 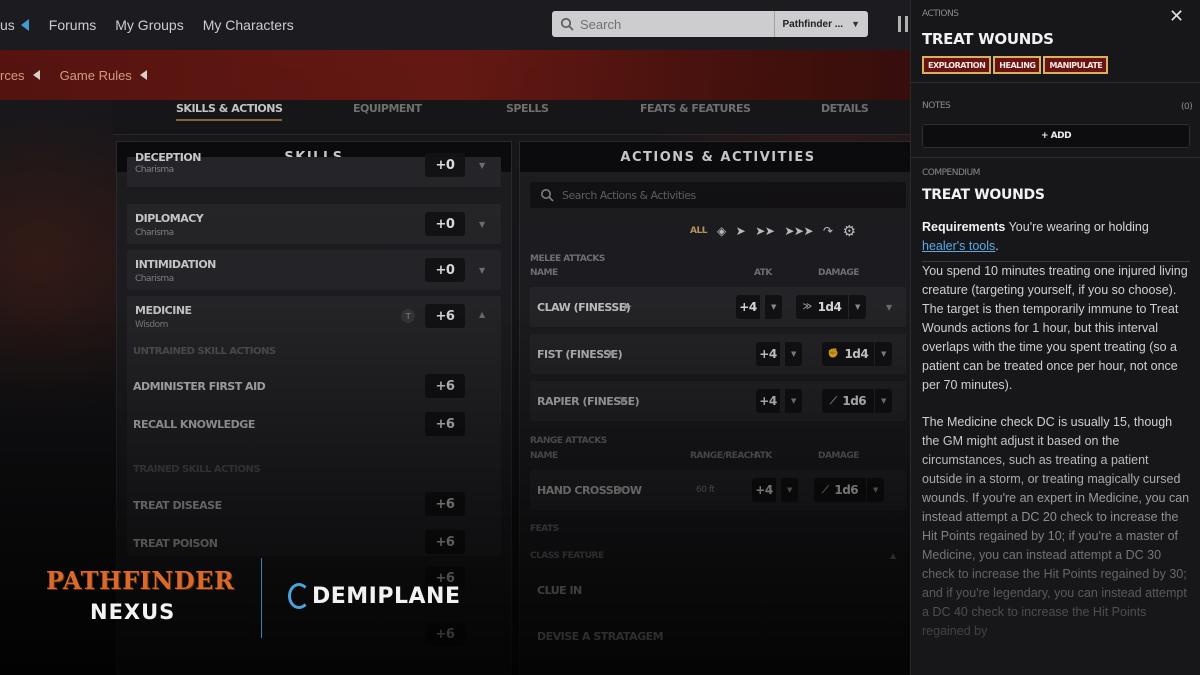 What do you see at coordinates (721, 231) in the screenshot?
I see `free-action-icon: ◈` at bounding box center [721, 231].